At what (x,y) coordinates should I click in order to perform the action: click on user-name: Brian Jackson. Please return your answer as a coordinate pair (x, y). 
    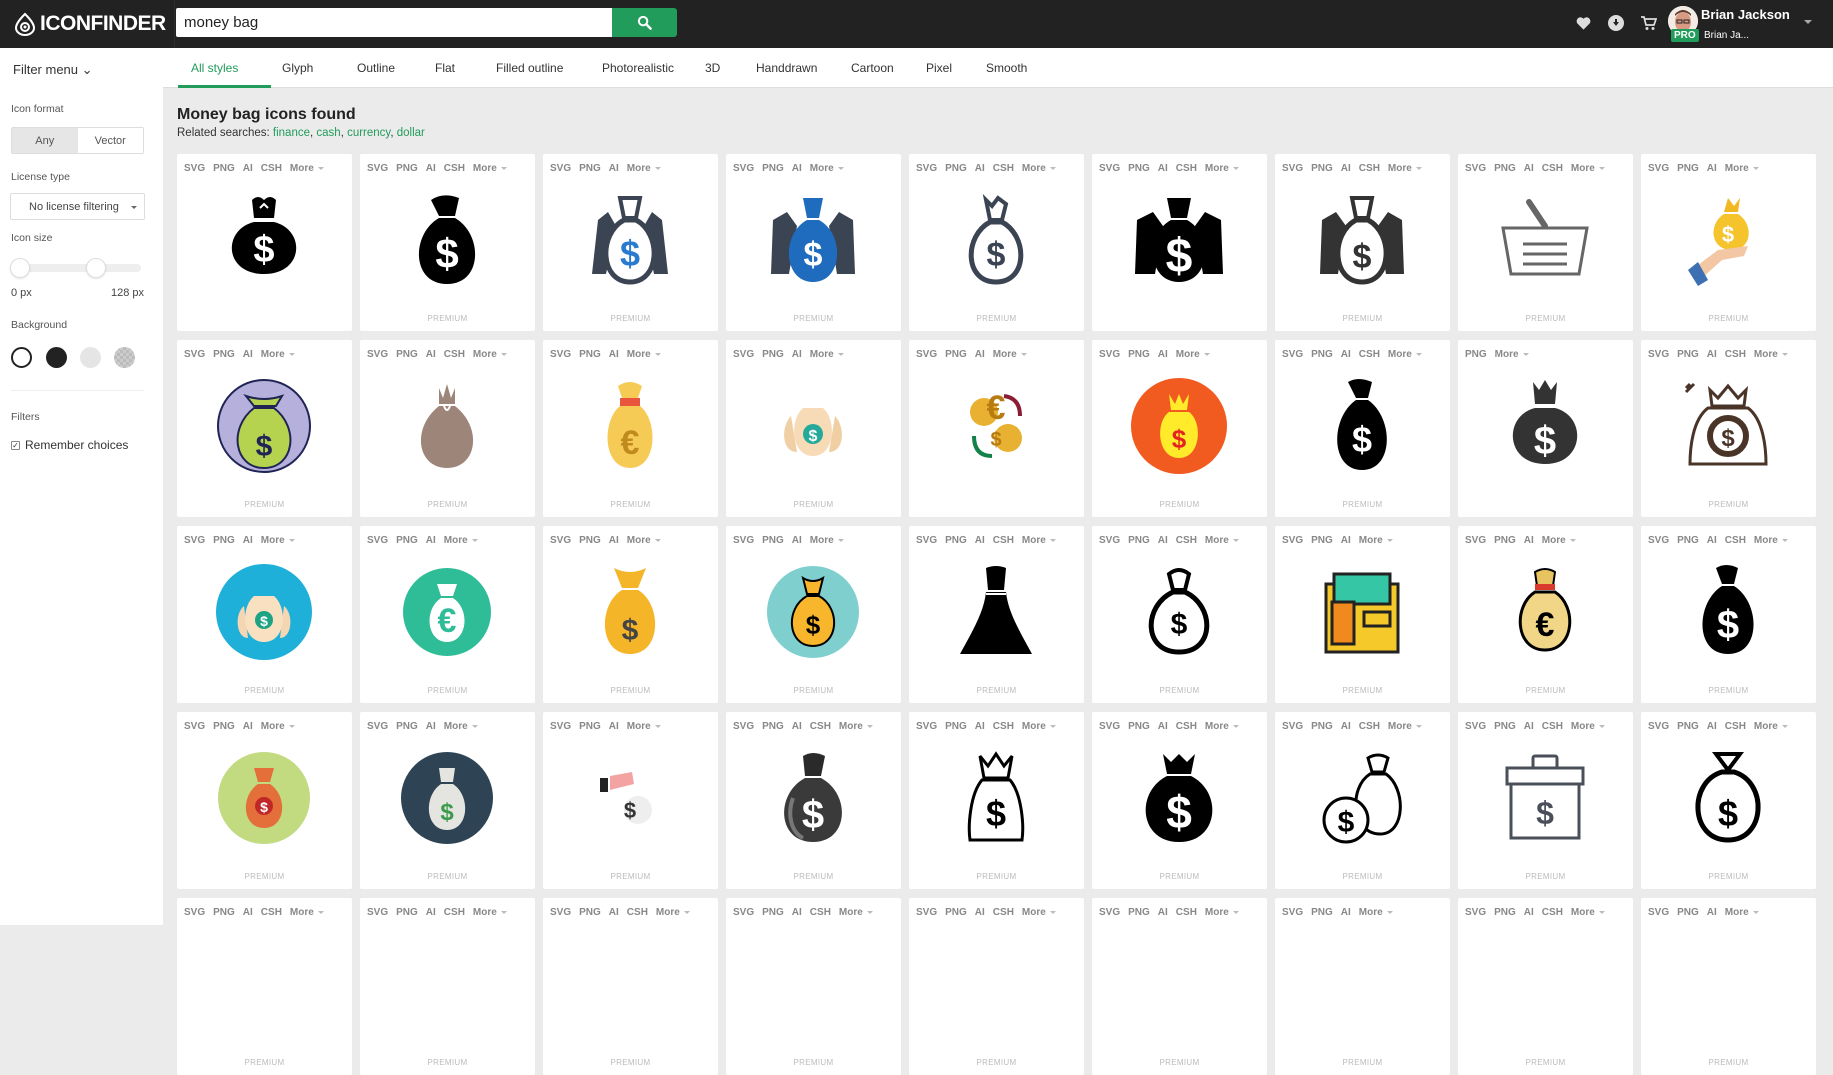
    Looking at the image, I should click on (1745, 14).